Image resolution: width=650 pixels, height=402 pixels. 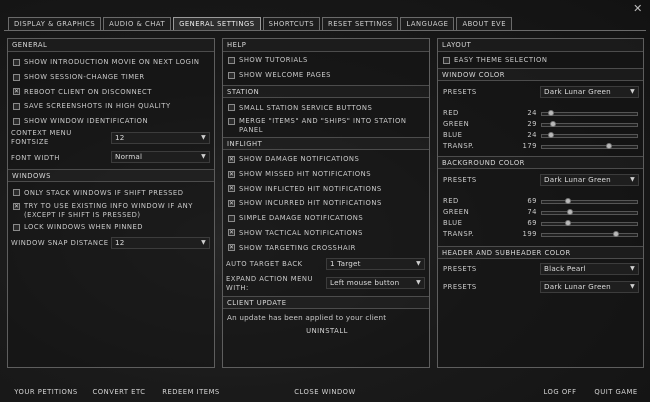 I want to click on close-window-button: Close Window, so click(x=325, y=392).